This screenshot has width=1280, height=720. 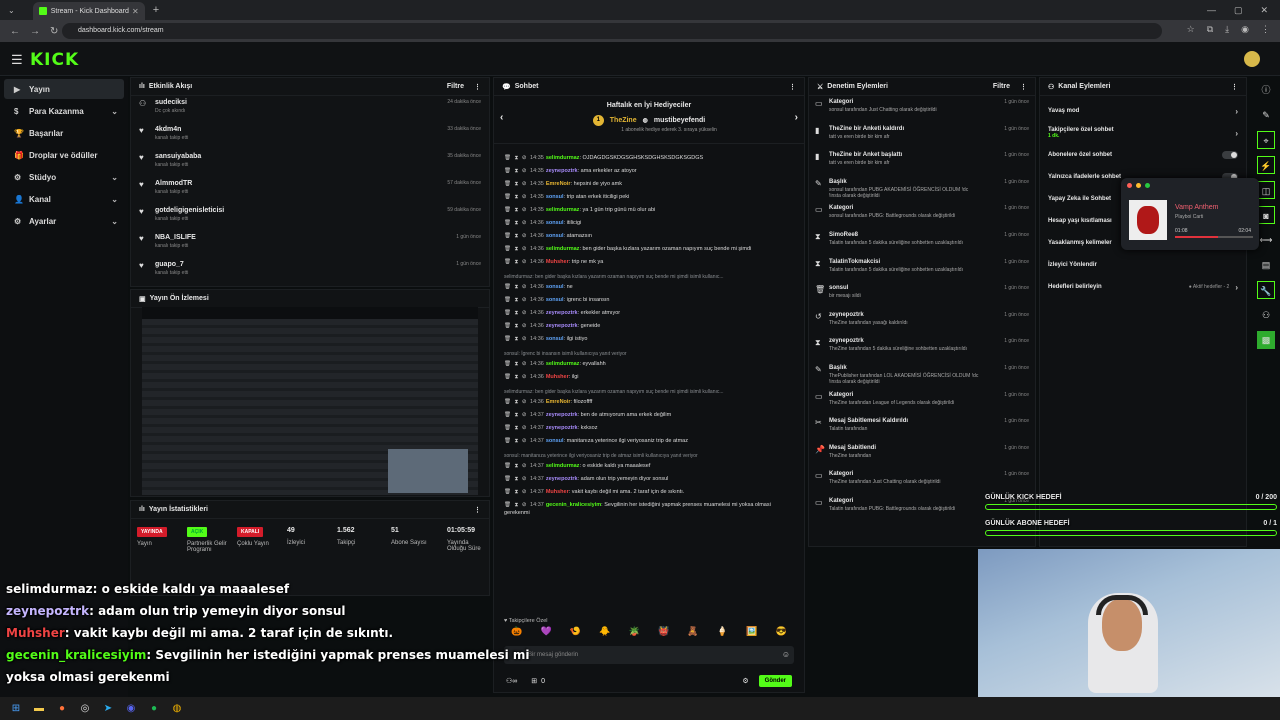 I want to click on activity-item: ♥ 4kdm4n kanalı takip etti 33 dakika önce, so click(x=310, y=136).